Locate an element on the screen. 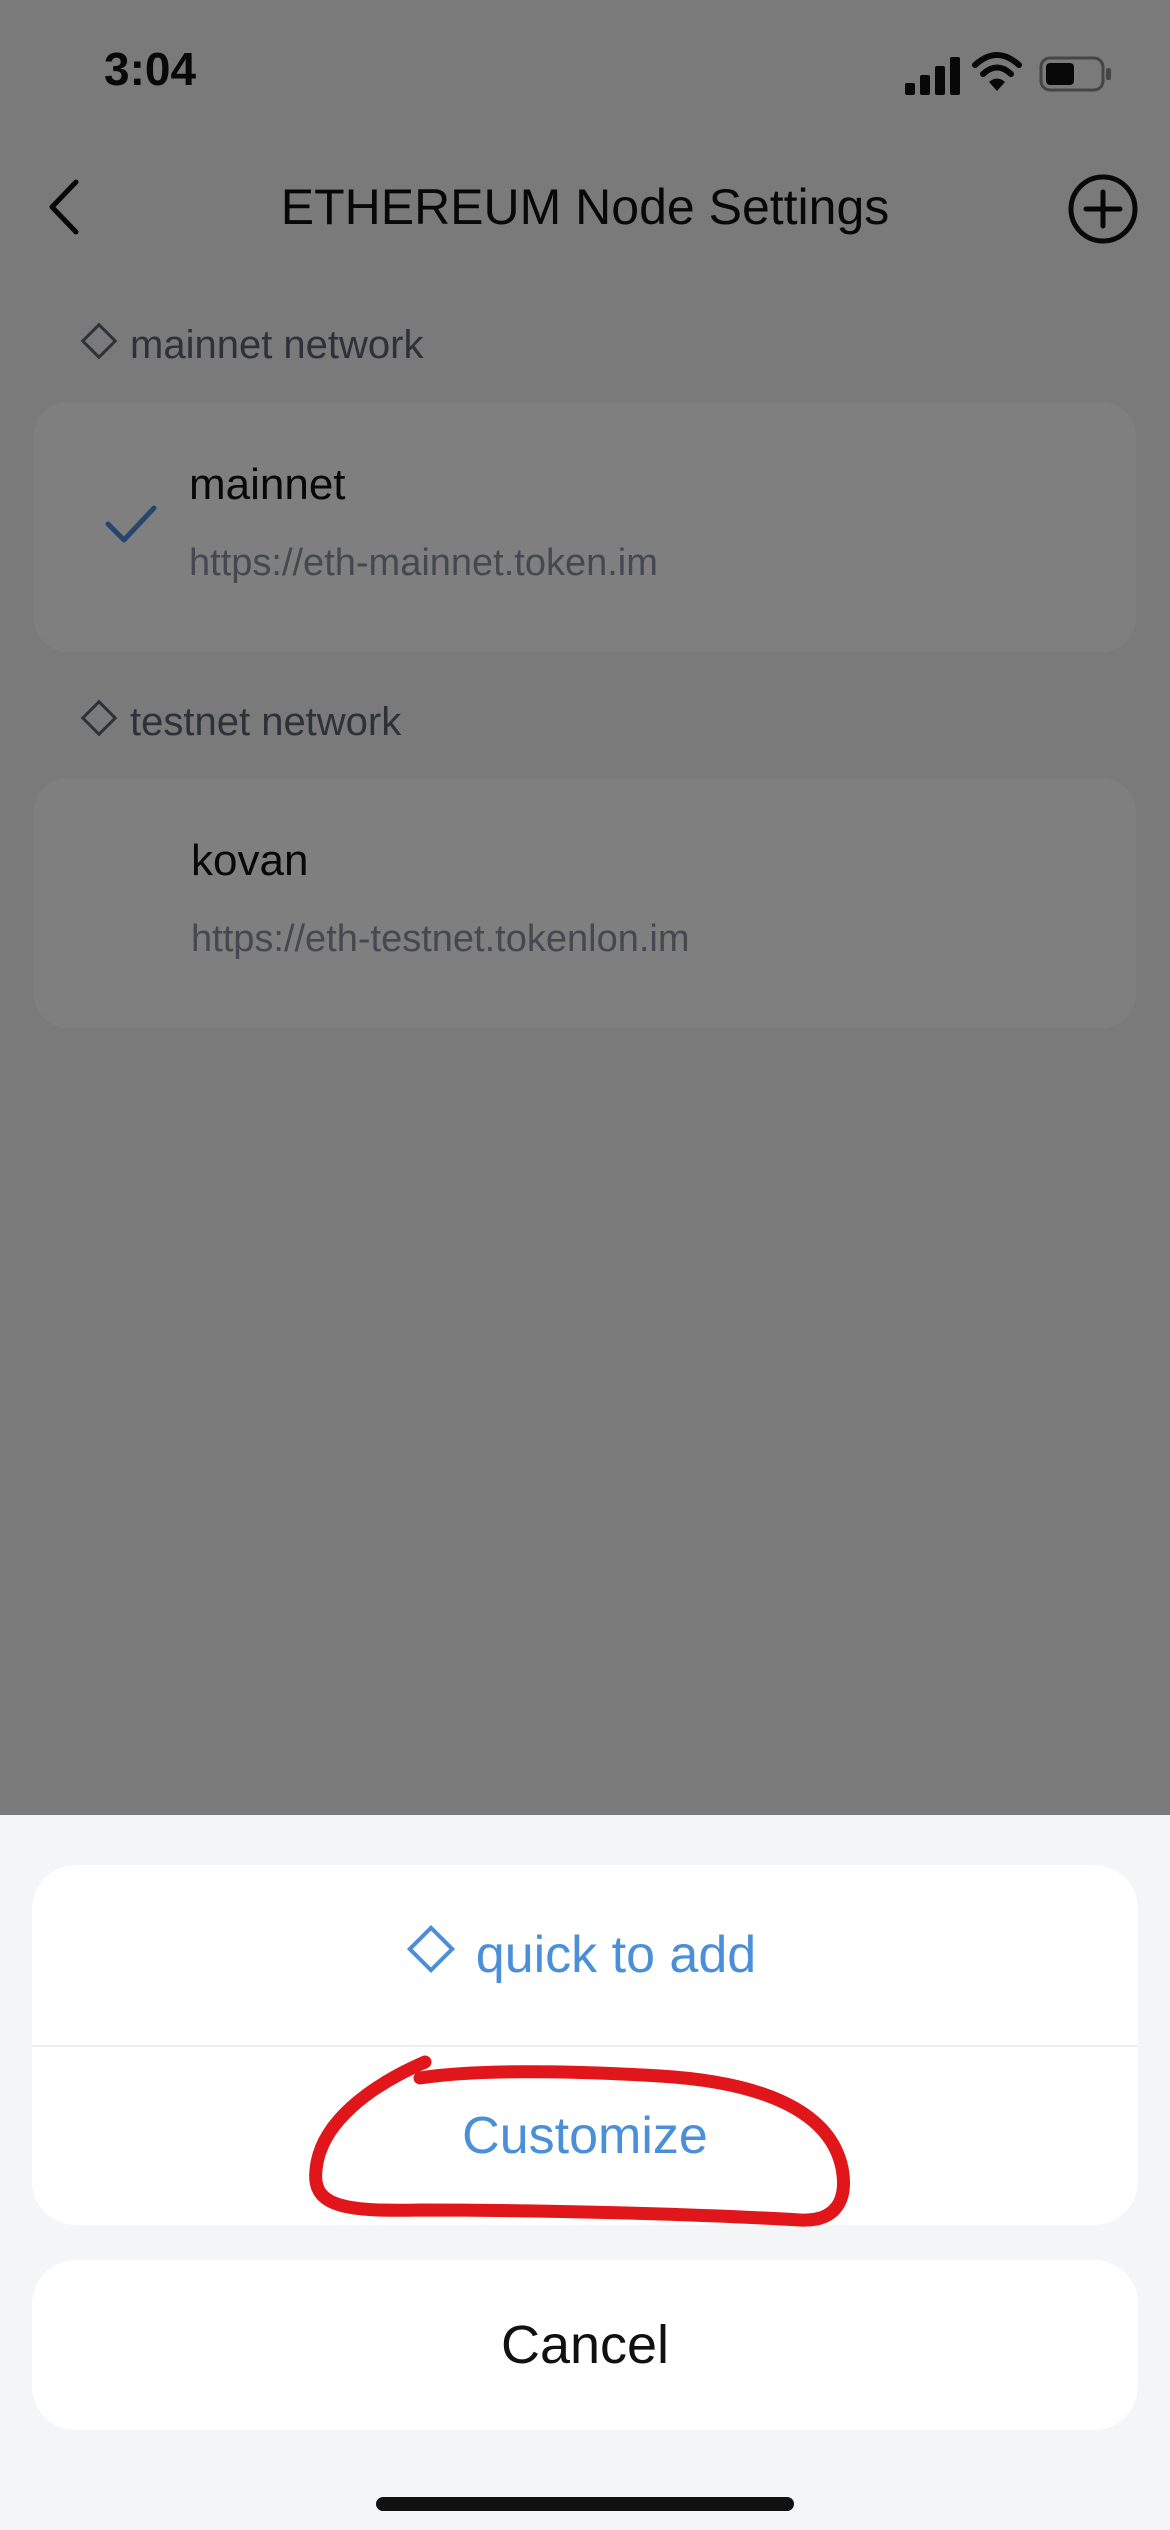 The height and width of the screenshot is (2530, 1170). customize-button: Customize is located at coordinates (585, 2136).